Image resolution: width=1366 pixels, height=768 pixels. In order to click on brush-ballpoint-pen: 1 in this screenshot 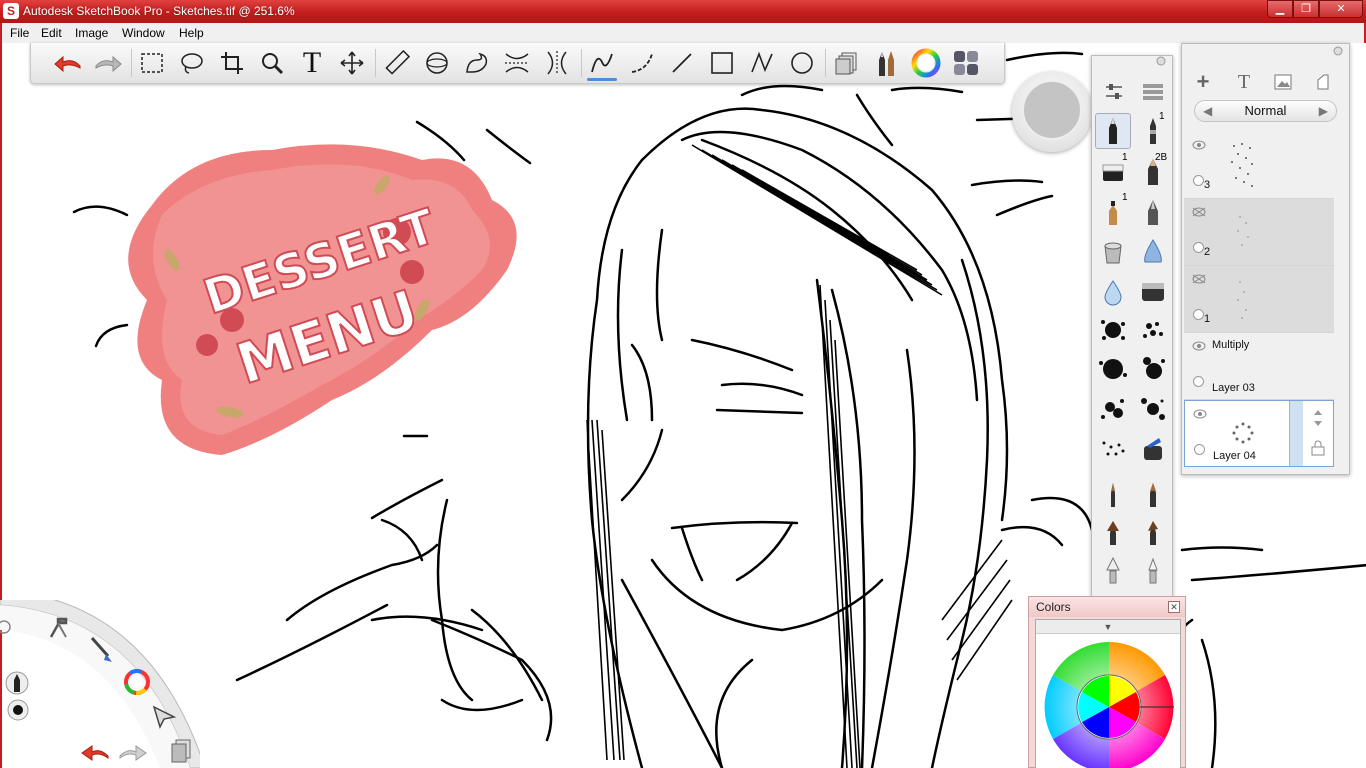, I will do `click(1153, 130)`.